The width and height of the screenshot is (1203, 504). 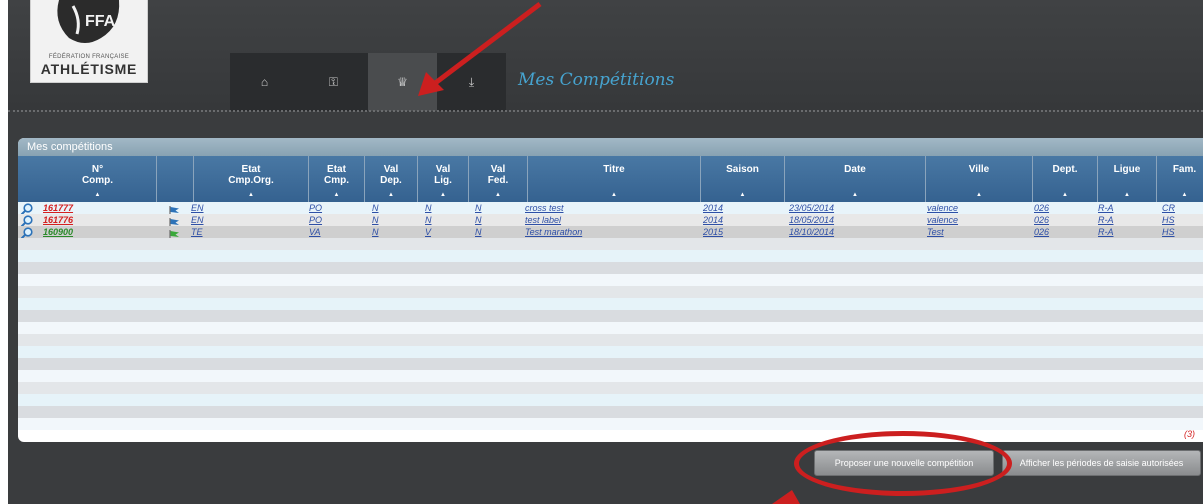 What do you see at coordinates (979, 179) in the screenshot?
I see `column-header: Ville ▲` at bounding box center [979, 179].